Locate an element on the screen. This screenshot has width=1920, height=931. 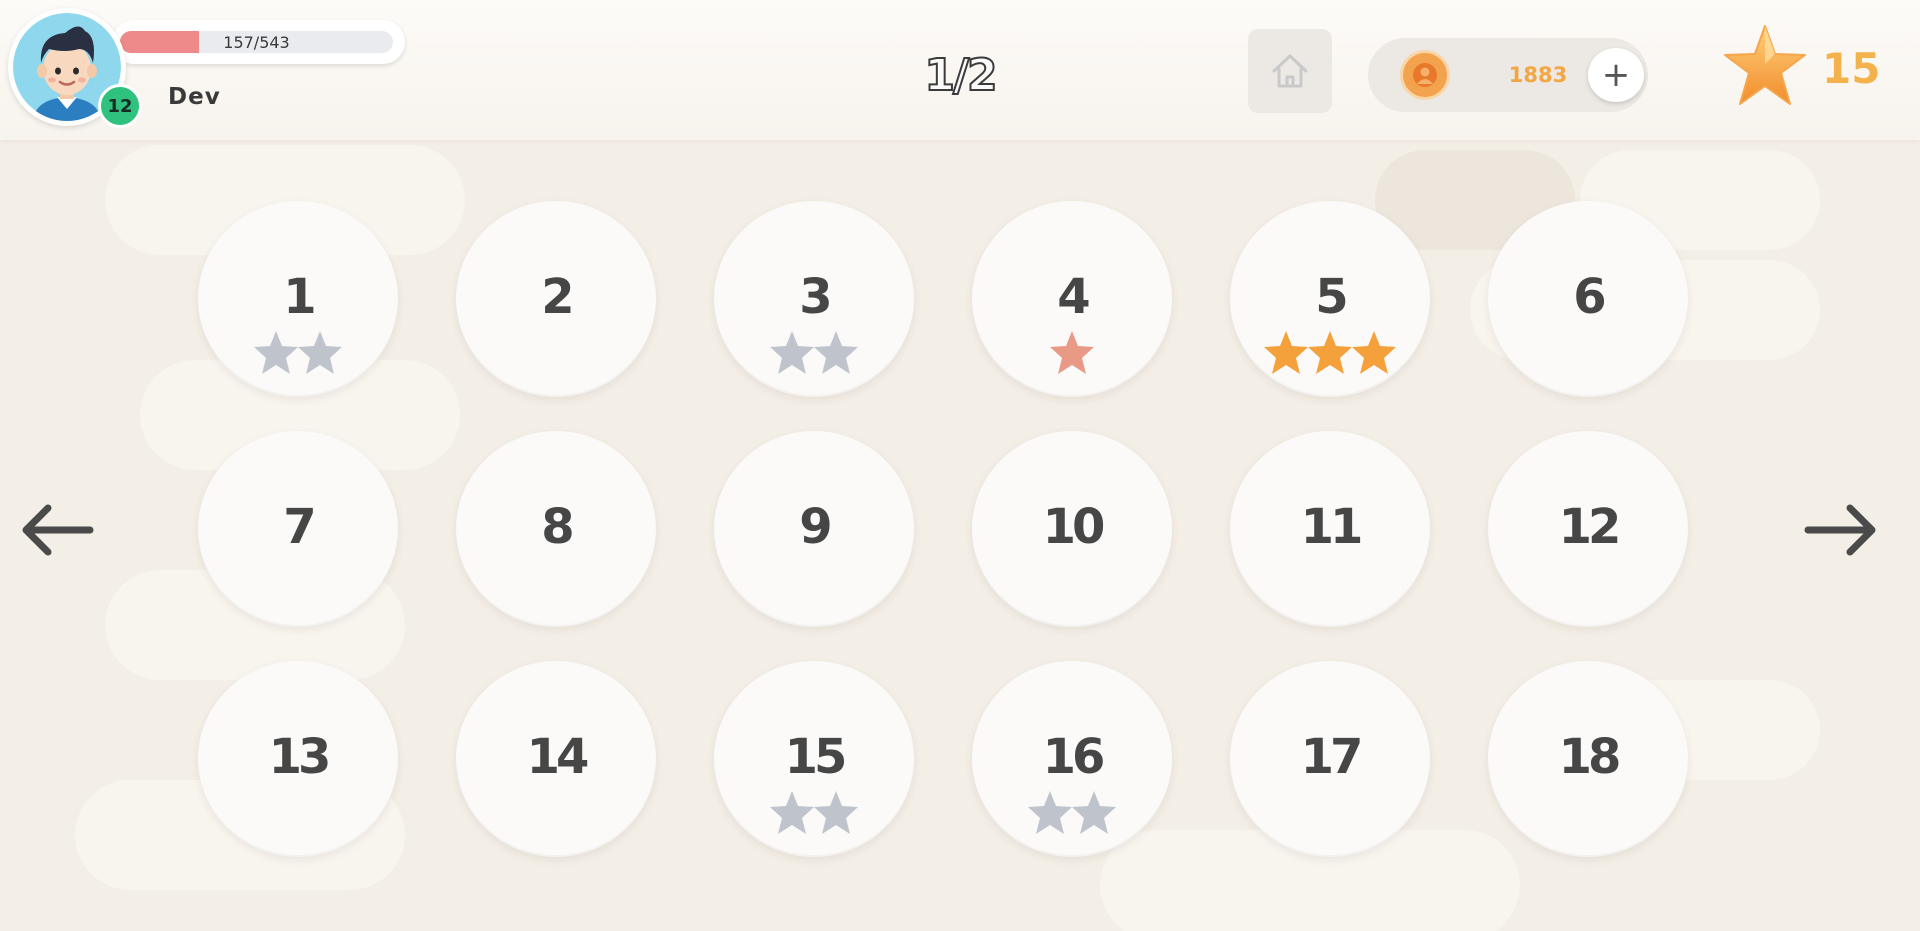
level-button: 1 is located at coordinates (298, 299).